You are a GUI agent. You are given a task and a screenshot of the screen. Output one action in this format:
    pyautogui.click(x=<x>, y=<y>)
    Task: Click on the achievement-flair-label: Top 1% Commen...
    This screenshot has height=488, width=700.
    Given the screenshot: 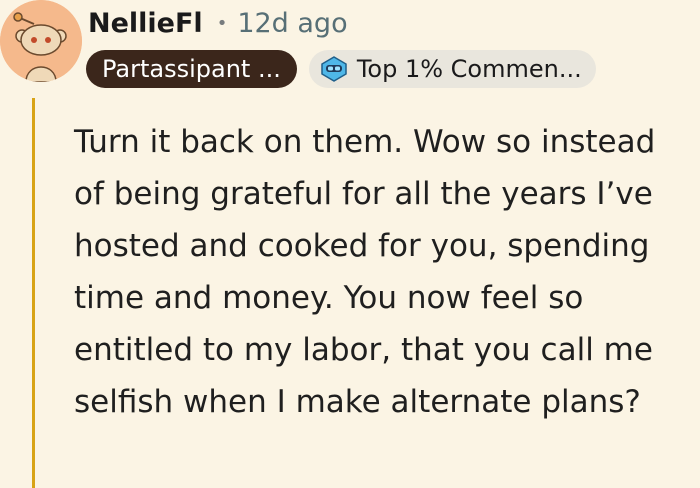 What is the action you would take?
    pyautogui.click(x=469, y=69)
    